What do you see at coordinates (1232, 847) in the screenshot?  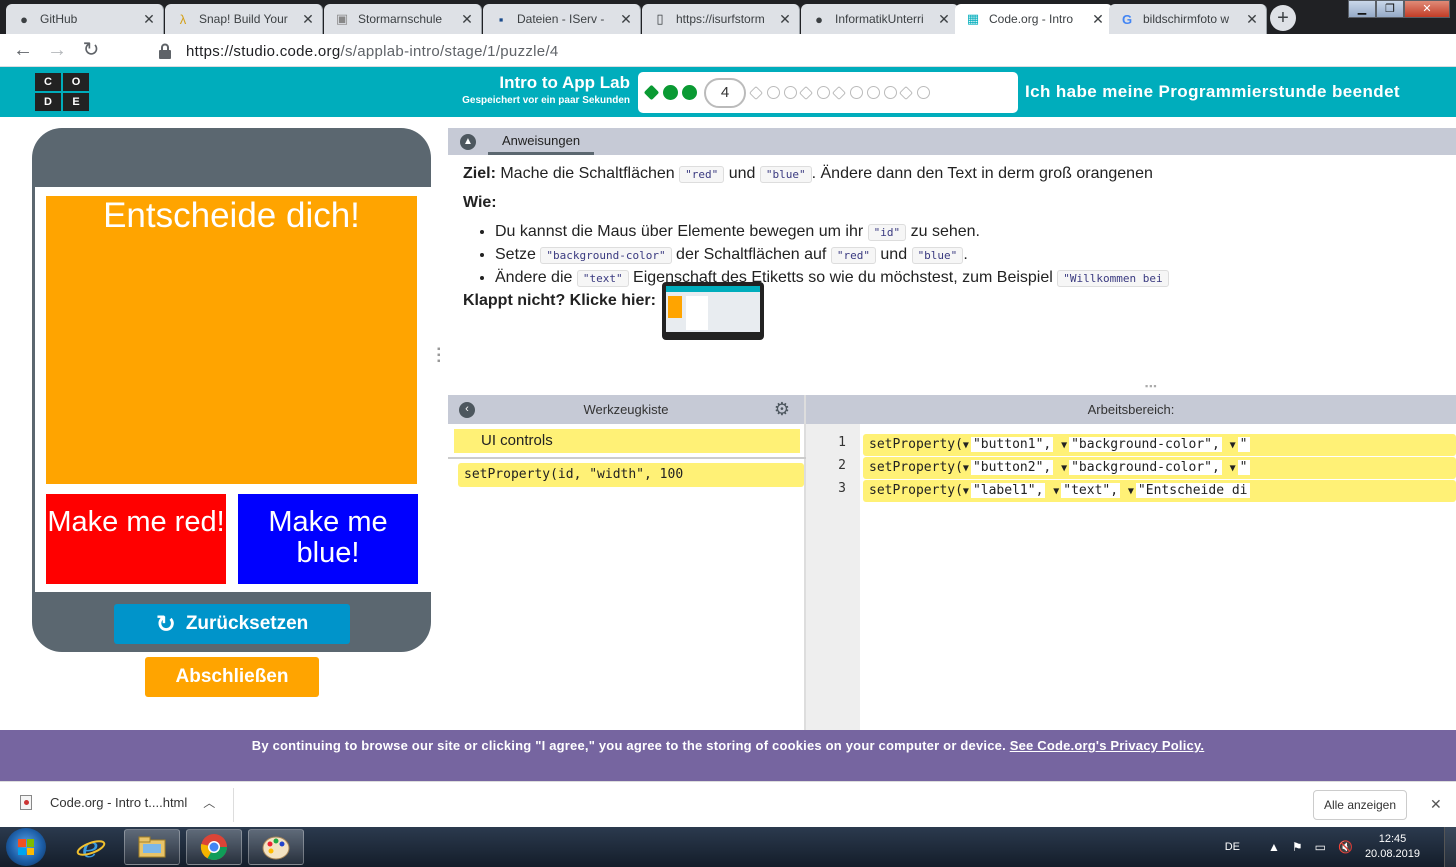 I see `input-language-indicator: DE` at bounding box center [1232, 847].